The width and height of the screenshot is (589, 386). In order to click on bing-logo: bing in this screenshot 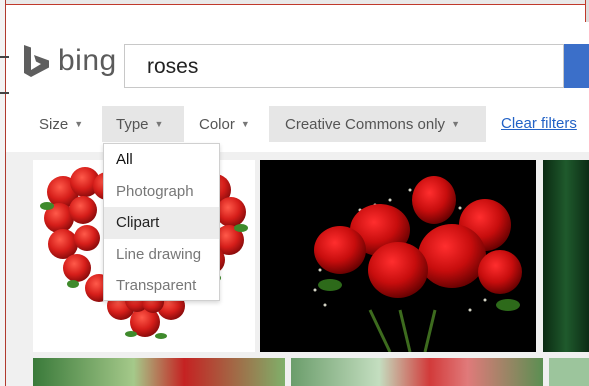, I will do `click(69, 61)`.